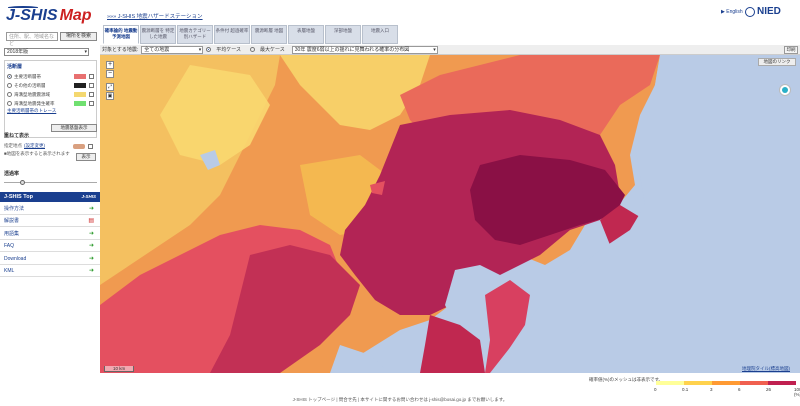 The image size is (800, 406). I want to click on layers-icon: ▣, so click(110, 96).